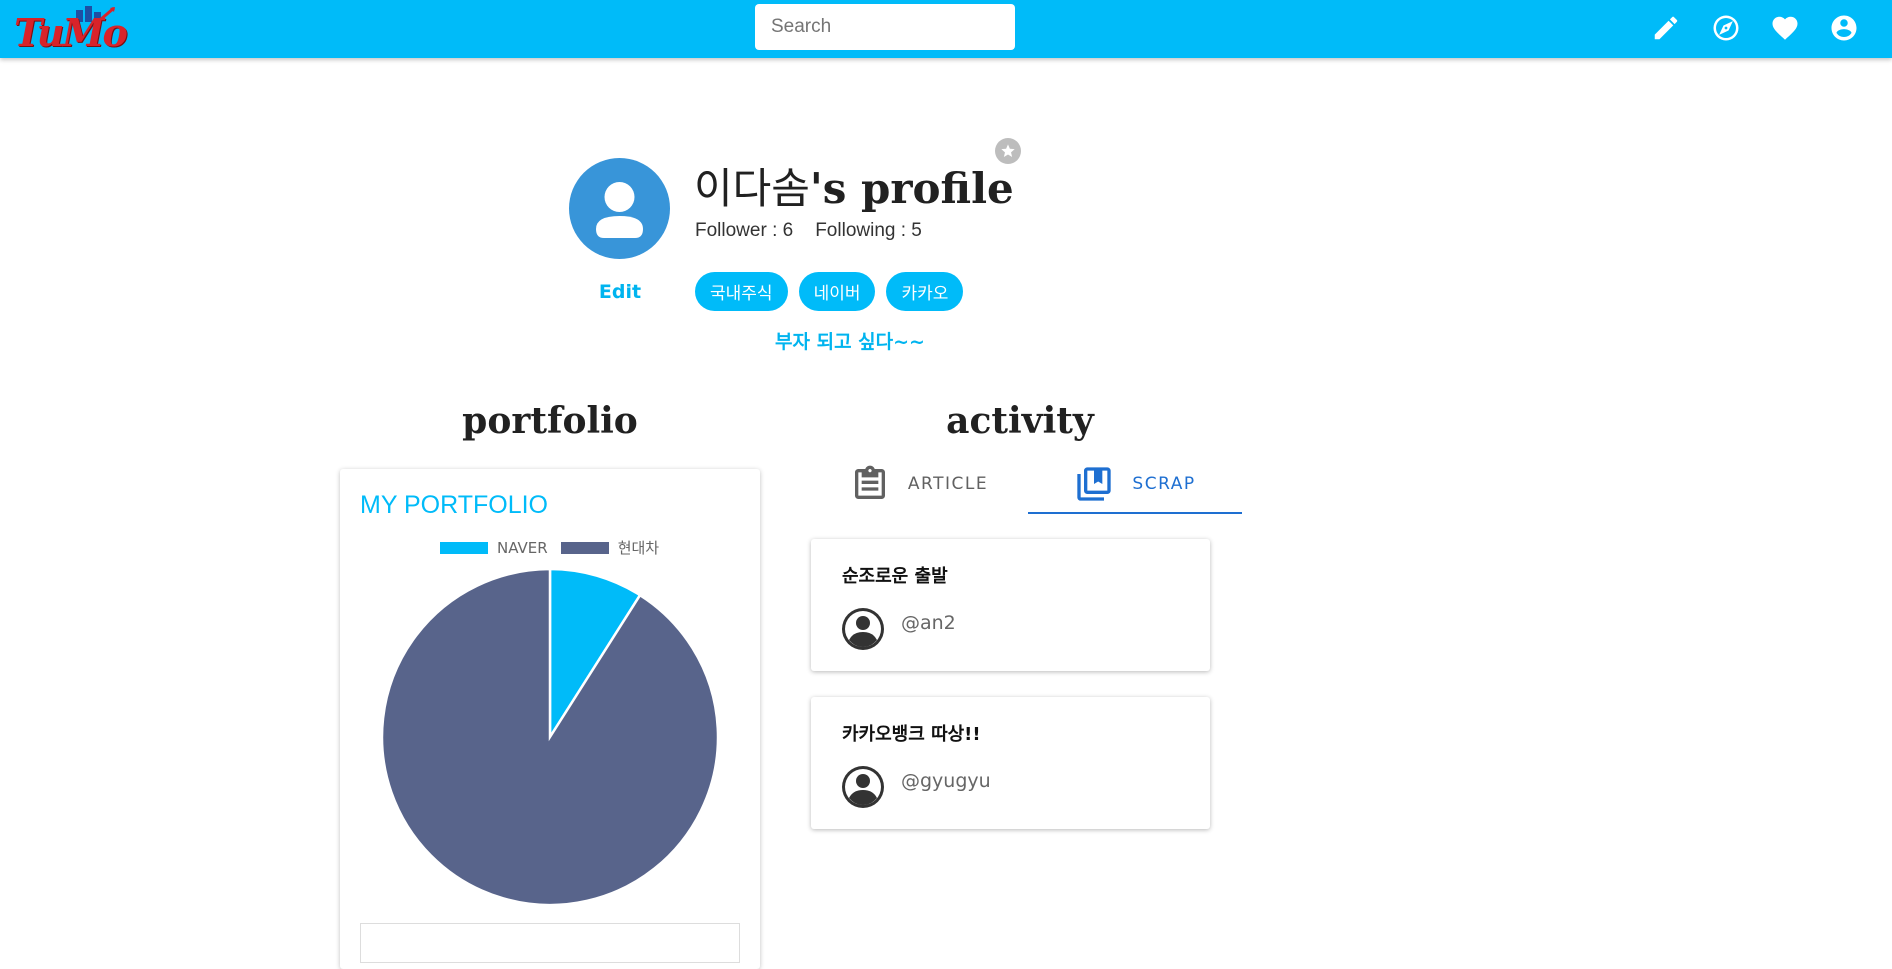  Describe the element at coordinates (752, 188) in the screenshot. I see `profile-name: 이다솜` at that location.